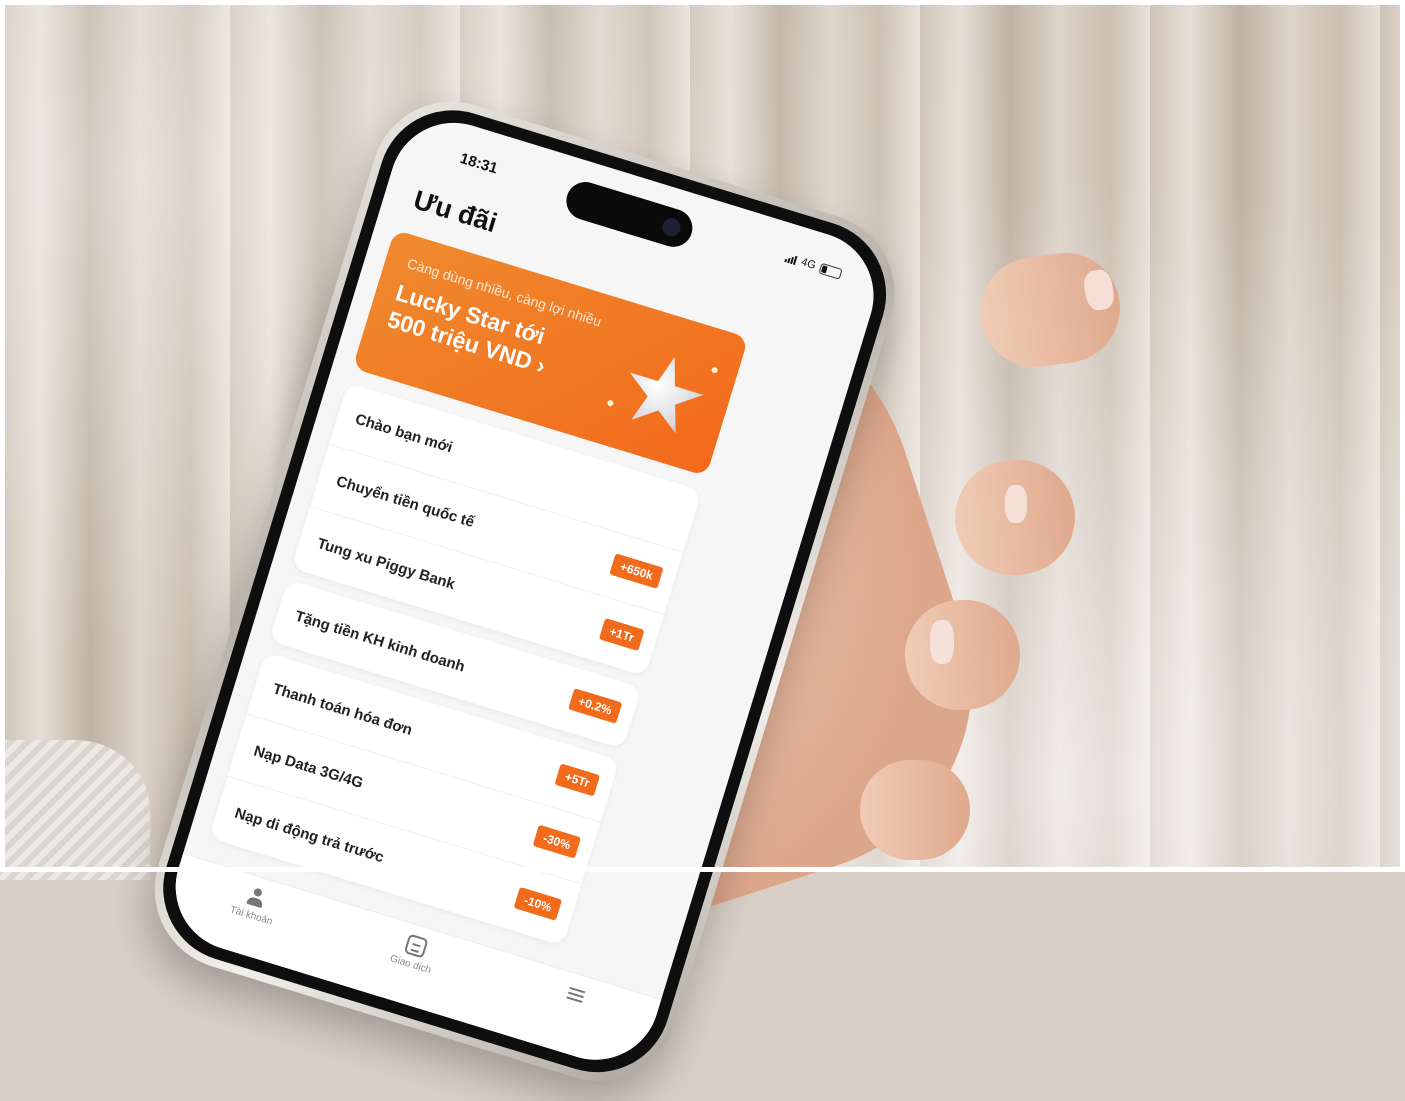  What do you see at coordinates (416, 946) in the screenshot?
I see `transaction-icon` at bounding box center [416, 946].